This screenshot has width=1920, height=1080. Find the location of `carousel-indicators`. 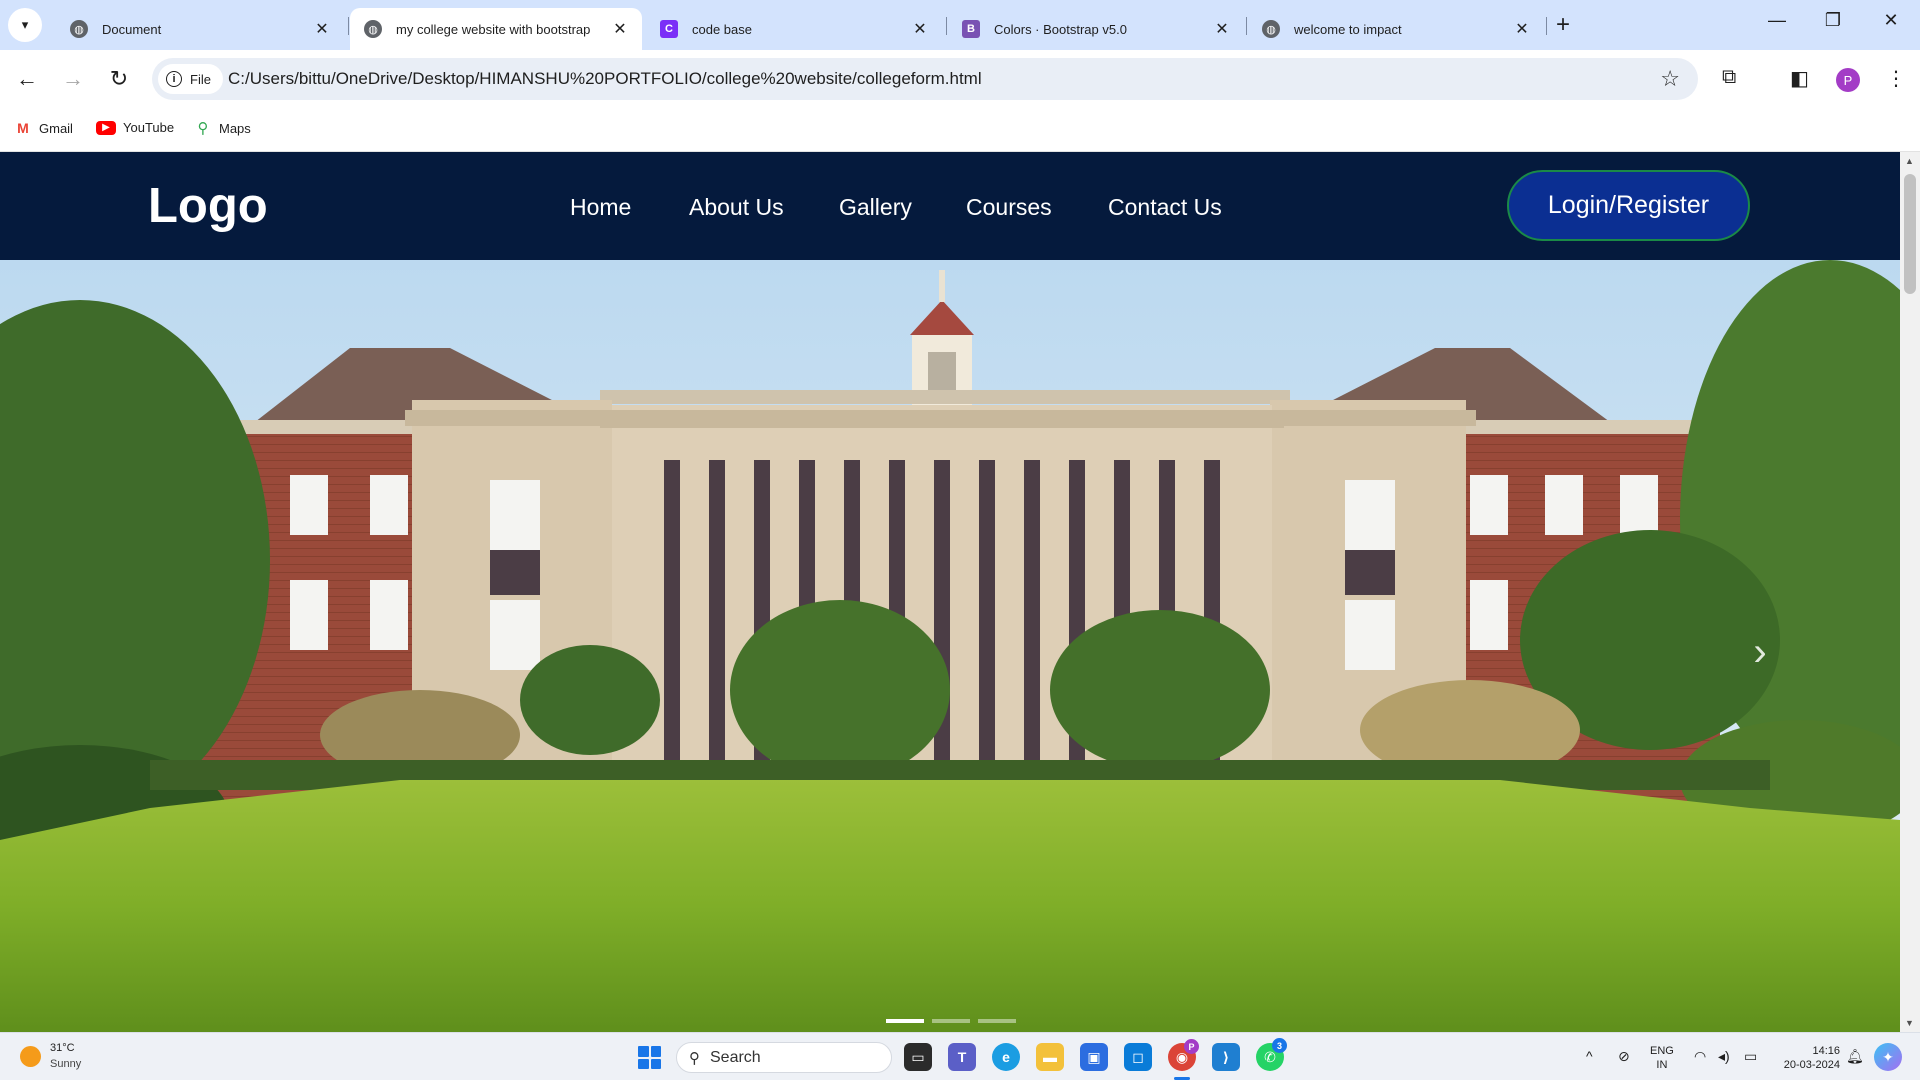

carousel-indicators is located at coordinates (951, 1021).